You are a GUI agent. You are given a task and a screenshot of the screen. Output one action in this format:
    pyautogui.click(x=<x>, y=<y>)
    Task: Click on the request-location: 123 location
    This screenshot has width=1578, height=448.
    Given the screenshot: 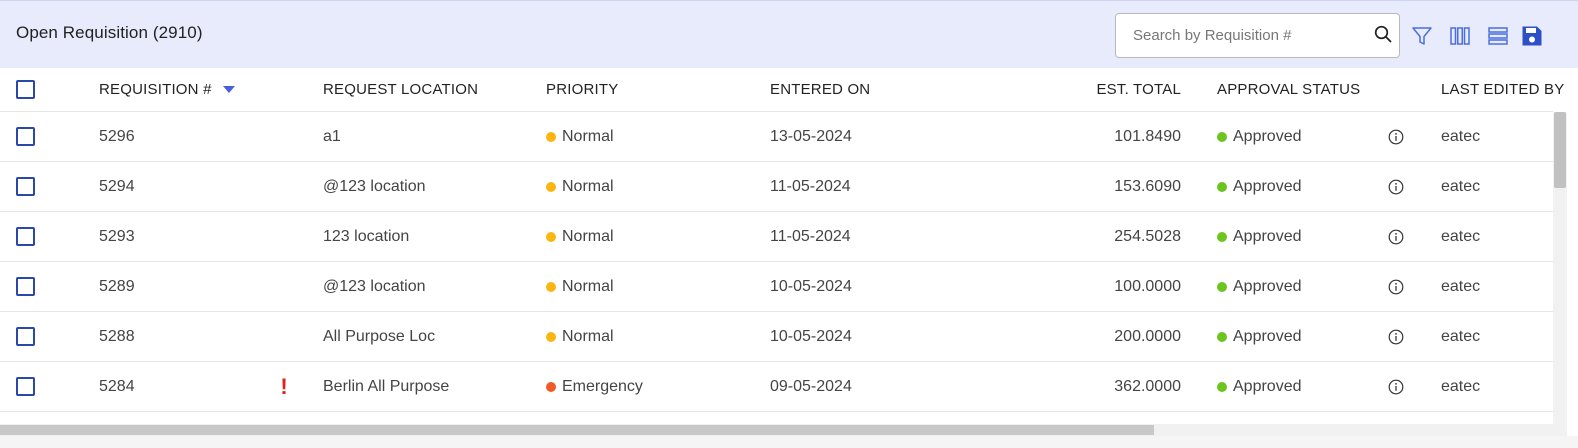 What is the action you would take?
    pyautogui.click(x=366, y=236)
    